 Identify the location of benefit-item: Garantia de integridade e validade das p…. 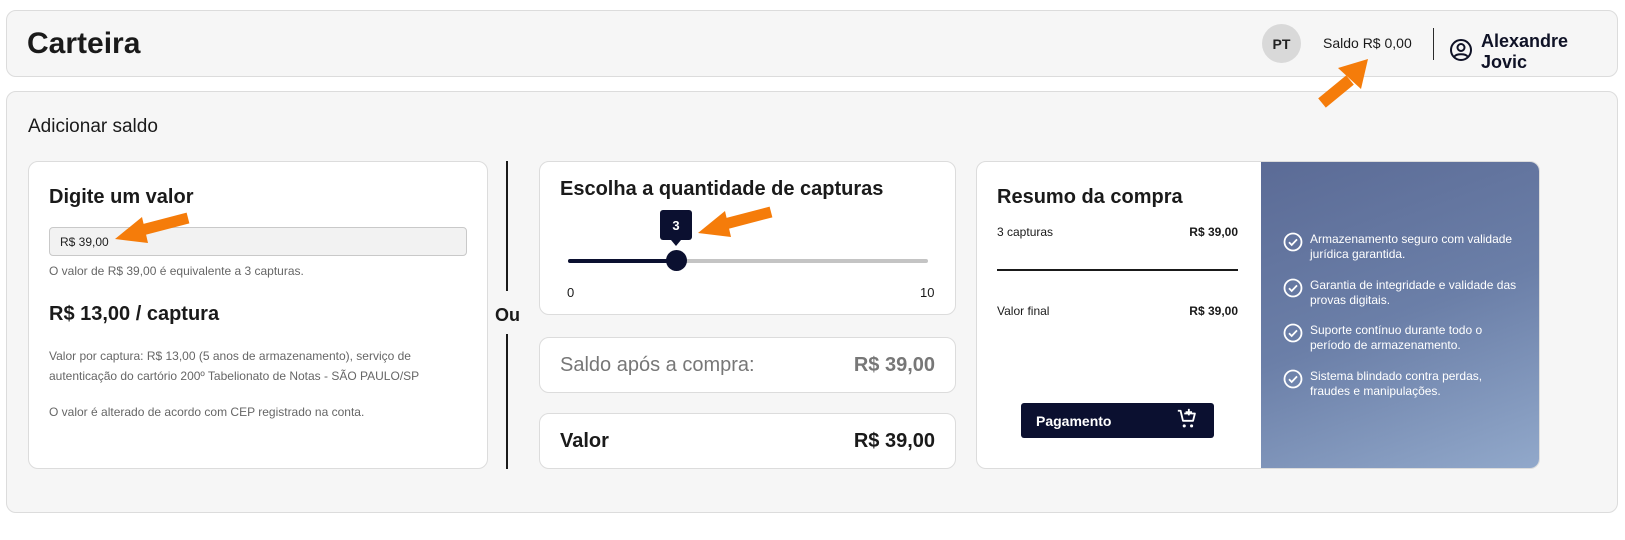
(1403, 293).